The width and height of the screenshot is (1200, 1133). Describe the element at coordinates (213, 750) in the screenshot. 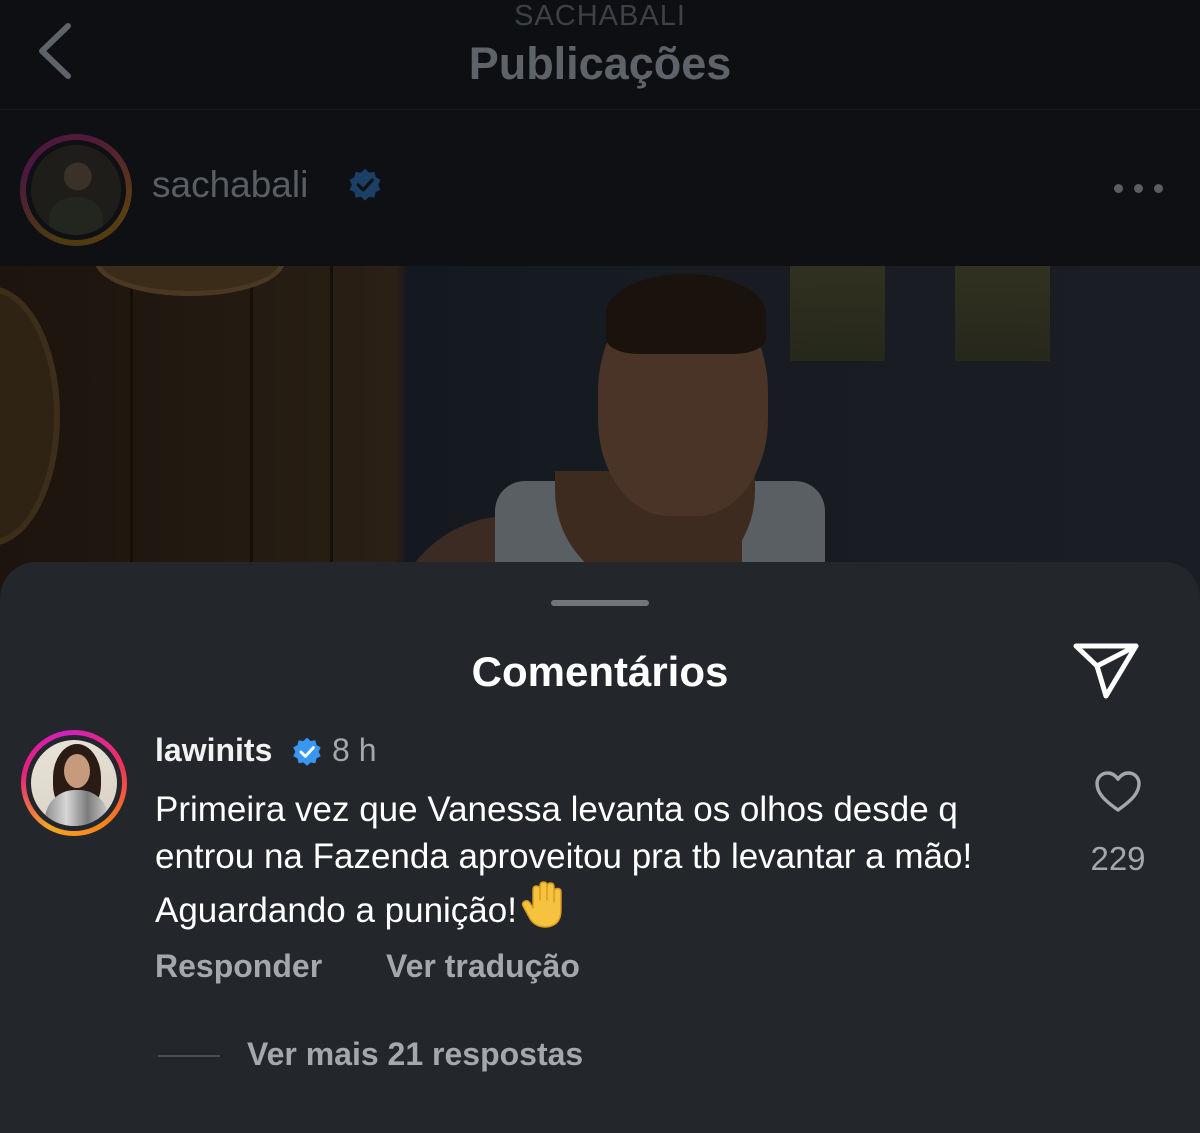

I see `commenter-username: lawinits` at that location.